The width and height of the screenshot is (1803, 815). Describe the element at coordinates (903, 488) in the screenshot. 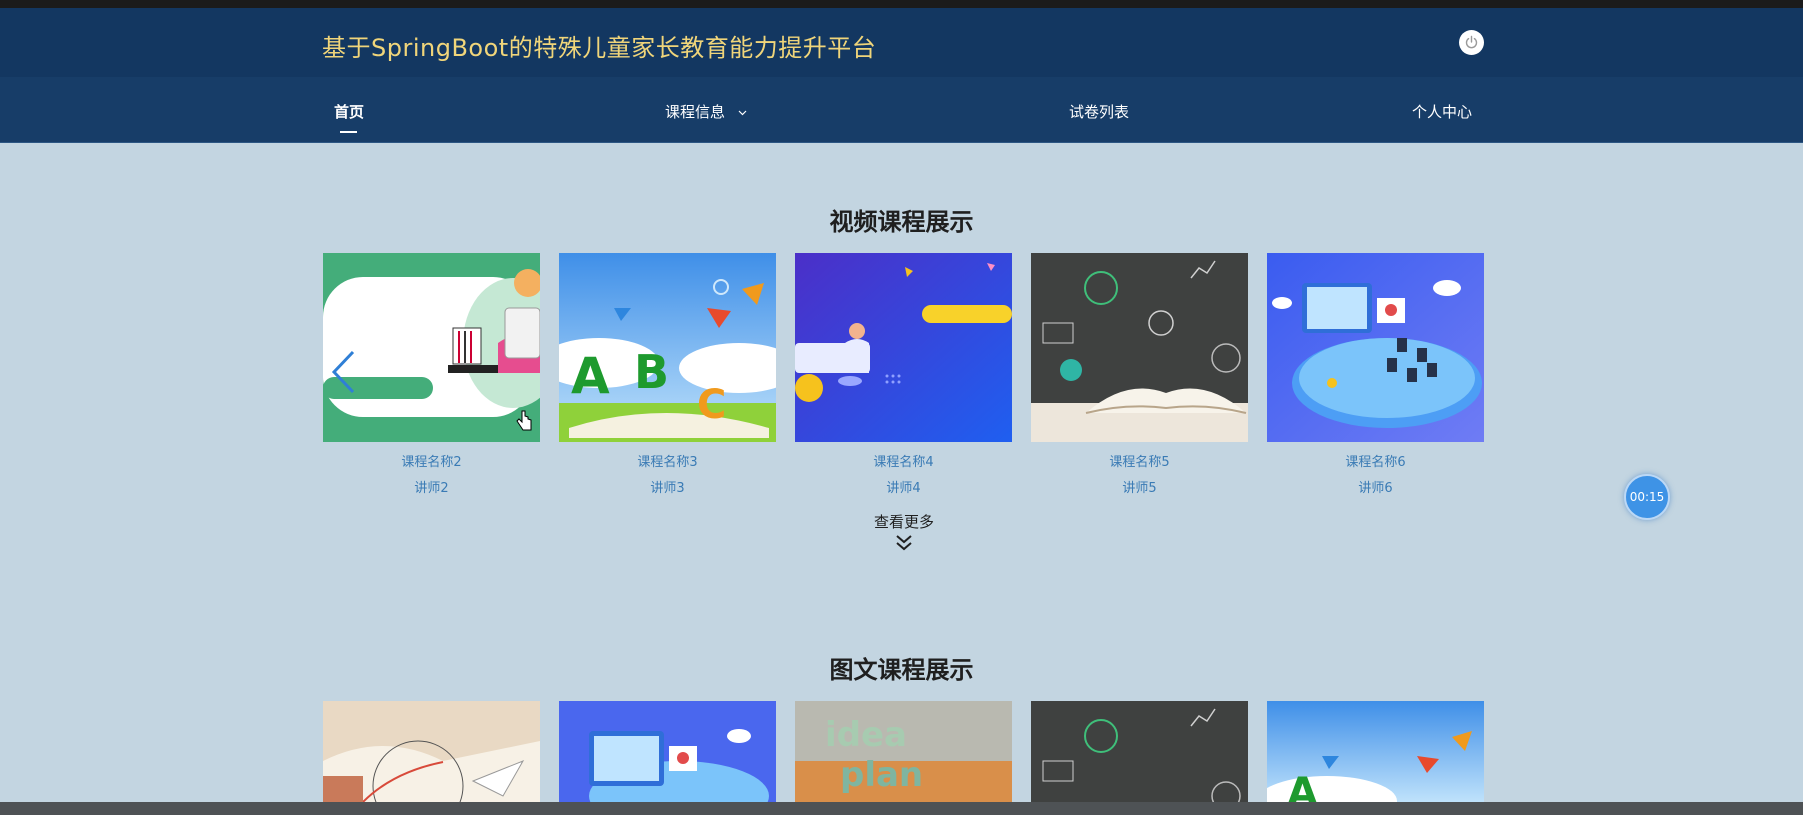

I see `course-teacher: 讲师4` at that location.